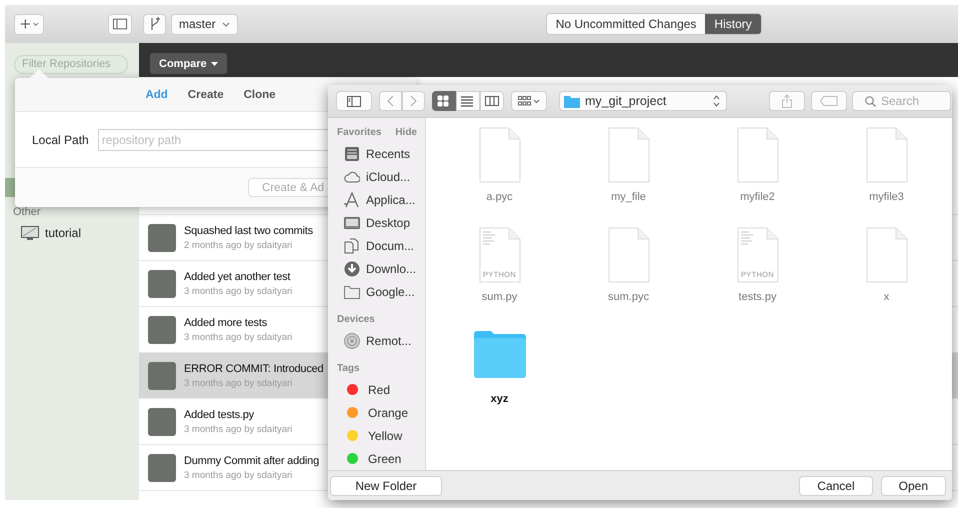  I want to click on download-icon, so click(352, 268).